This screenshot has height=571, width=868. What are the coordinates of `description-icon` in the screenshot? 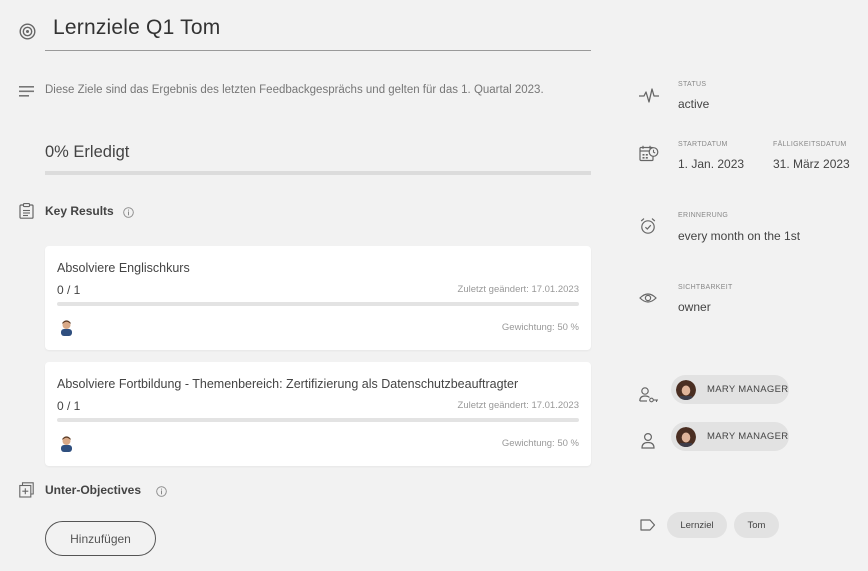 It's located at (26, 91).